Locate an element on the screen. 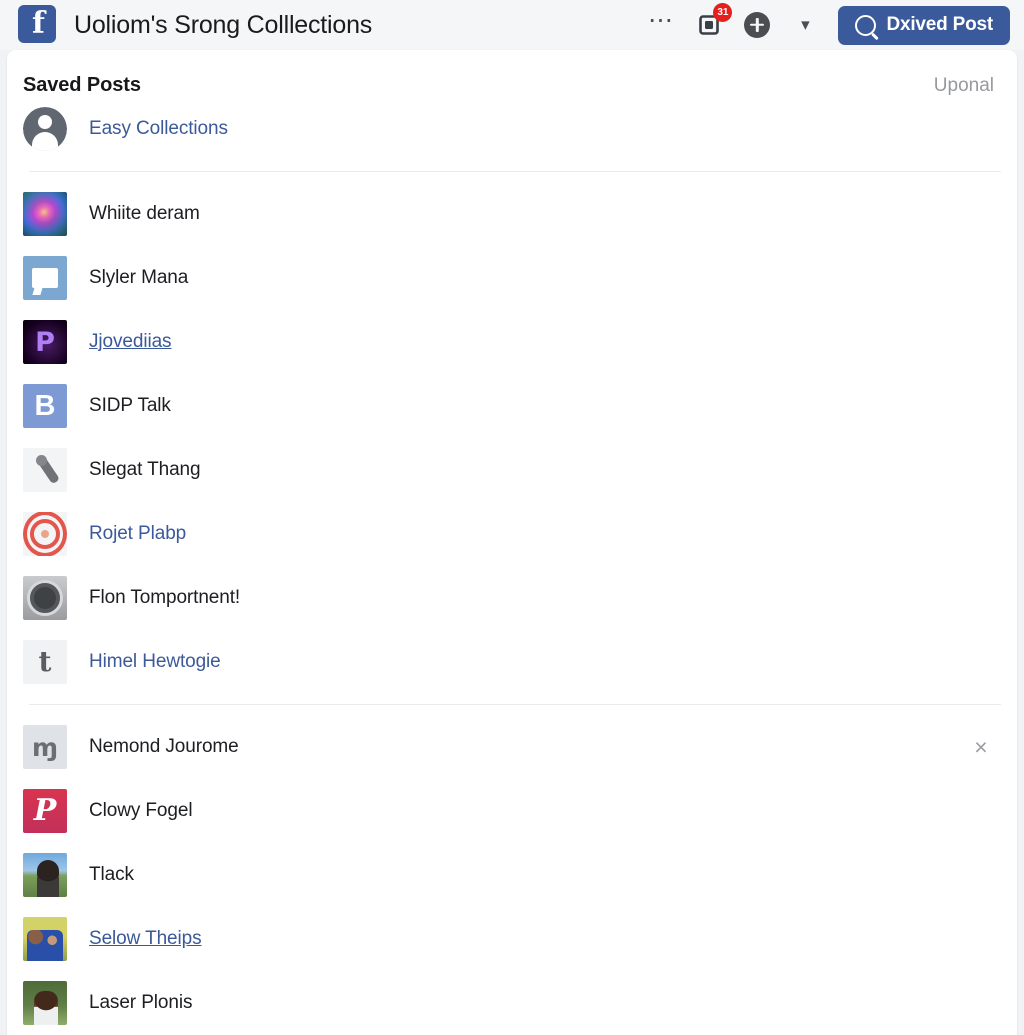 The width and height of the screenshot is (1024, 1035). list-item: B SIDP Talk is located at coordinates (512, 406).